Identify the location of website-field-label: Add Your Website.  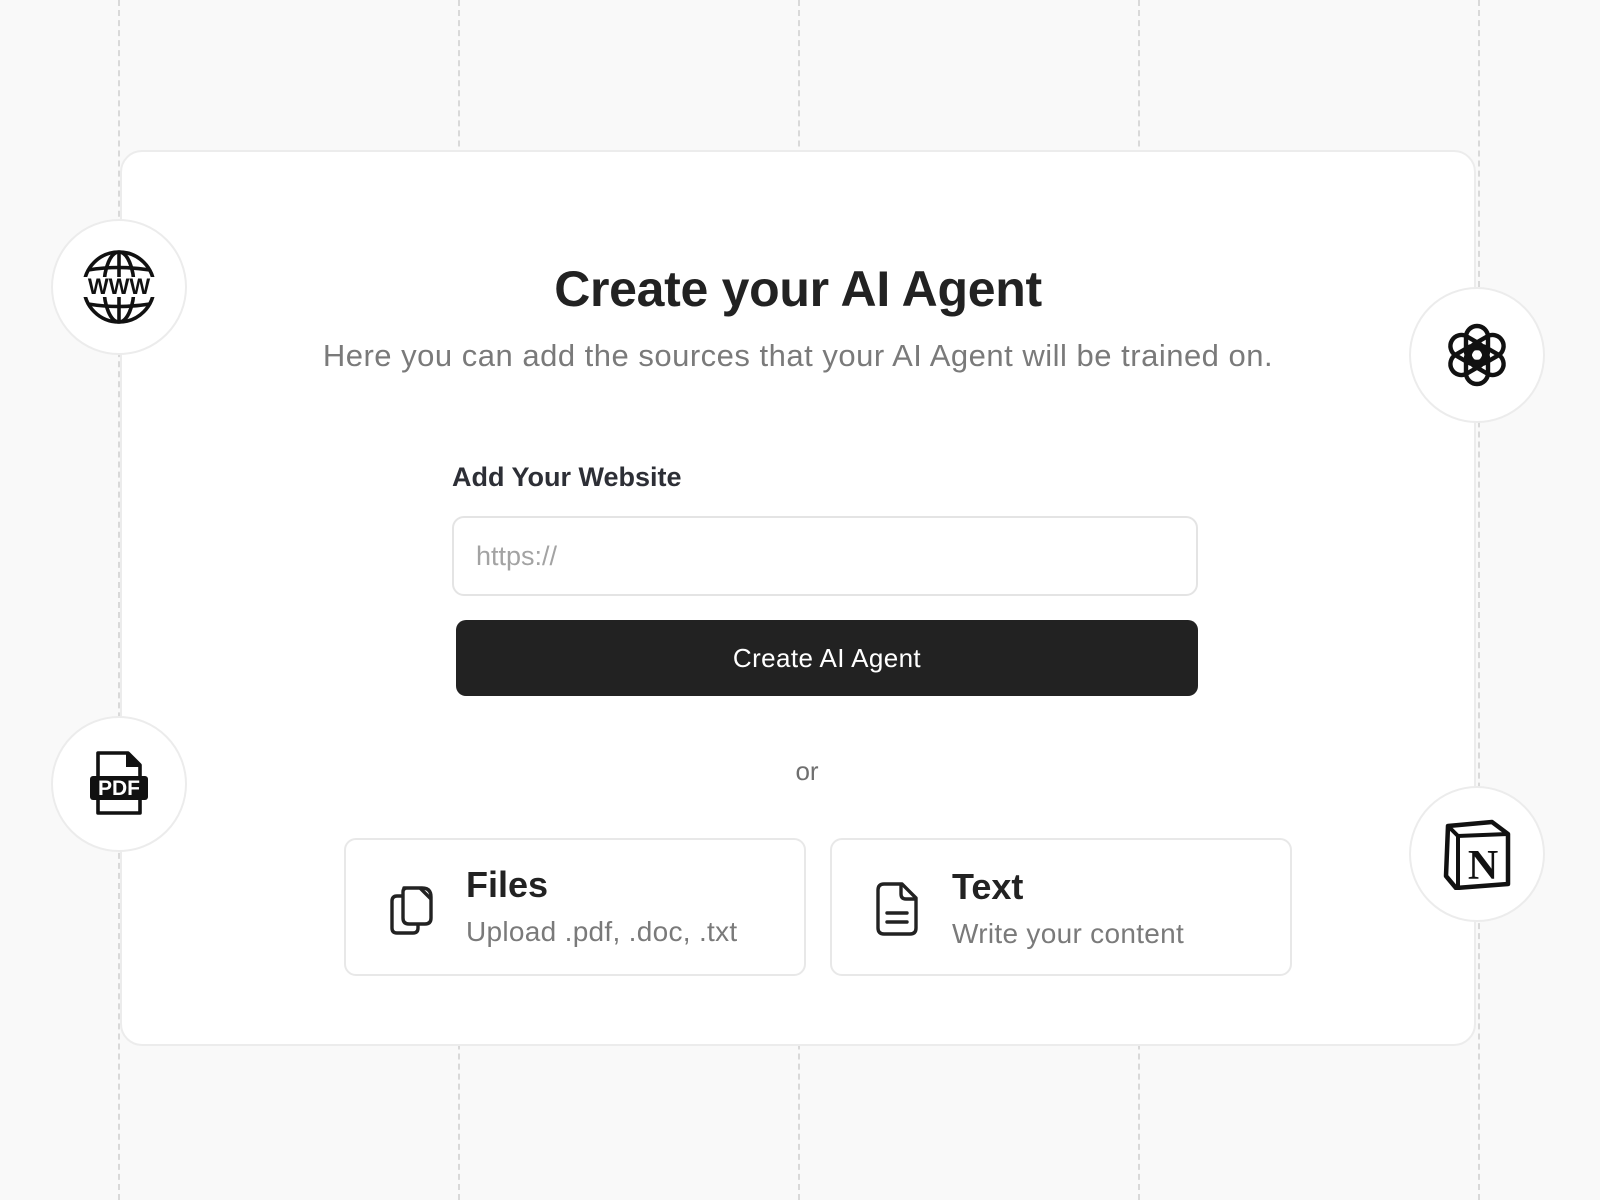
(567, 477).